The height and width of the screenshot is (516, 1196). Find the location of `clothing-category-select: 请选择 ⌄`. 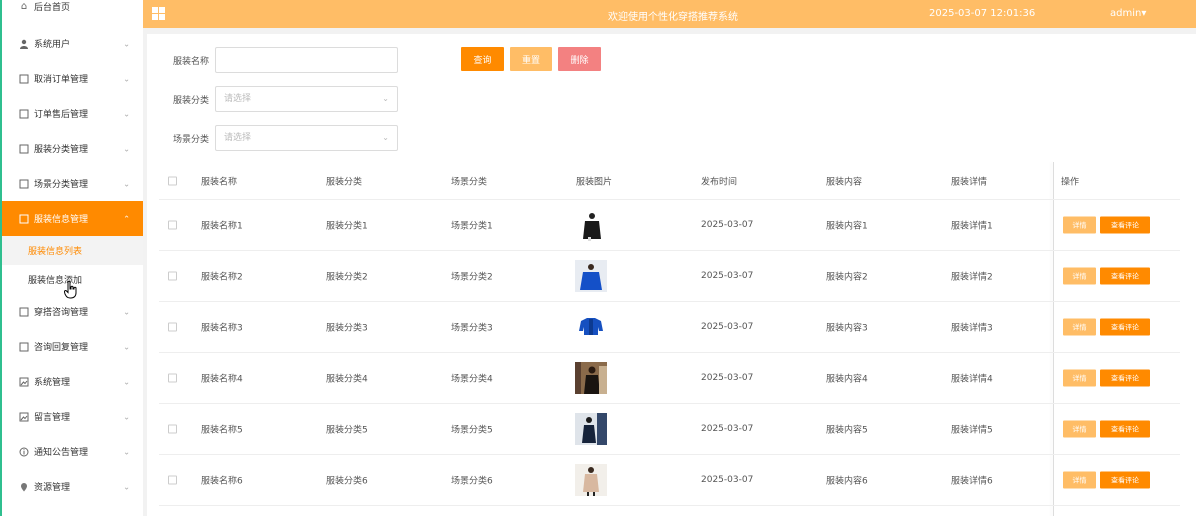

clothing-category-select: 请选择 ⌄ is located at coordinates (306, 99).